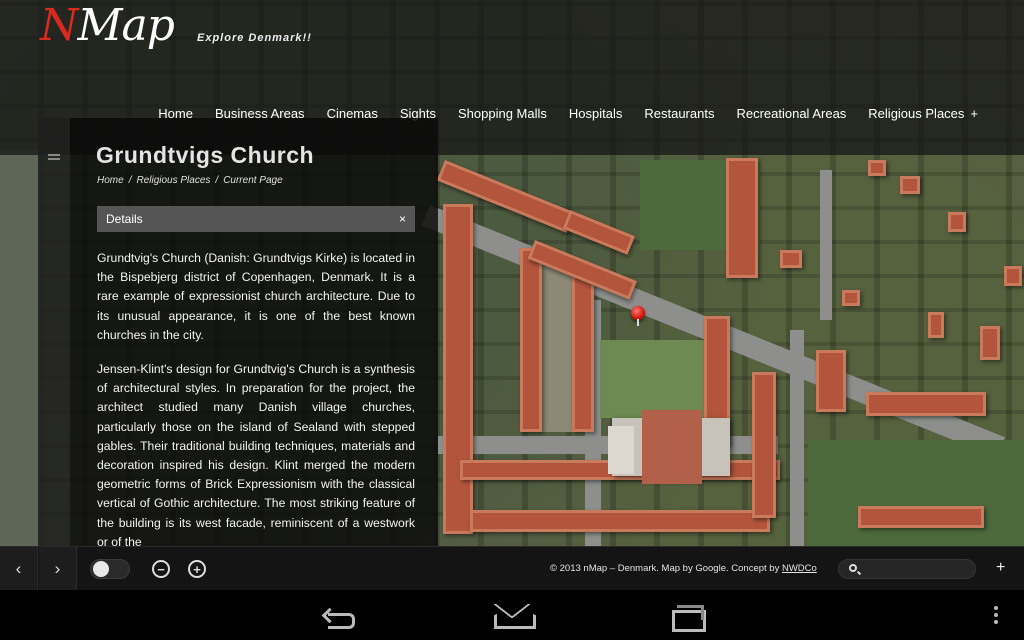 The height and width of the screenshot is (640, 1024). I want to click on zoom-in-icon: +, so click(197, 569).